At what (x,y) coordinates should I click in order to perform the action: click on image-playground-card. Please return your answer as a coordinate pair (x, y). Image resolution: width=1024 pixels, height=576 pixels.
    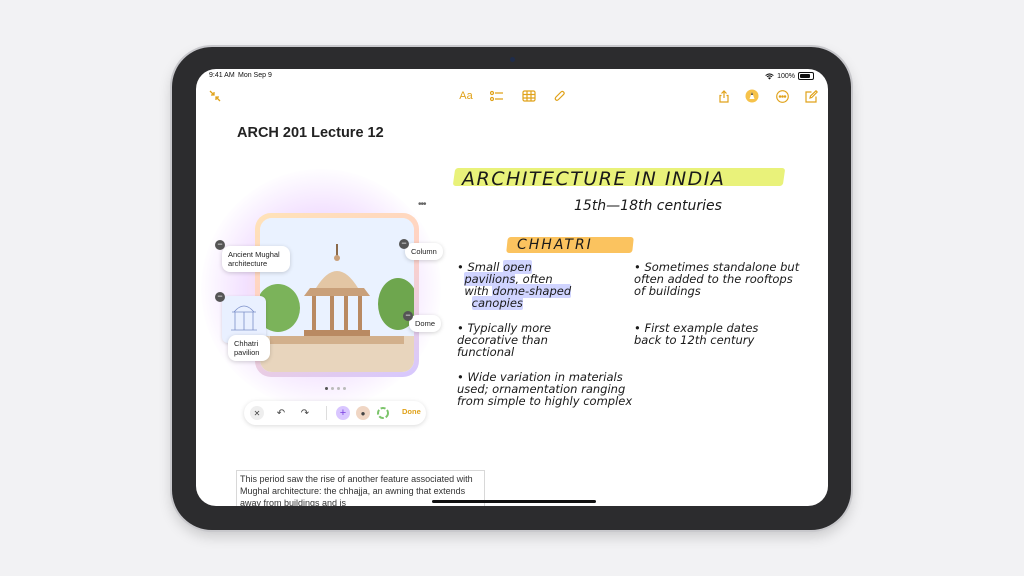
    Looking at the image, I should click on (337, 295).